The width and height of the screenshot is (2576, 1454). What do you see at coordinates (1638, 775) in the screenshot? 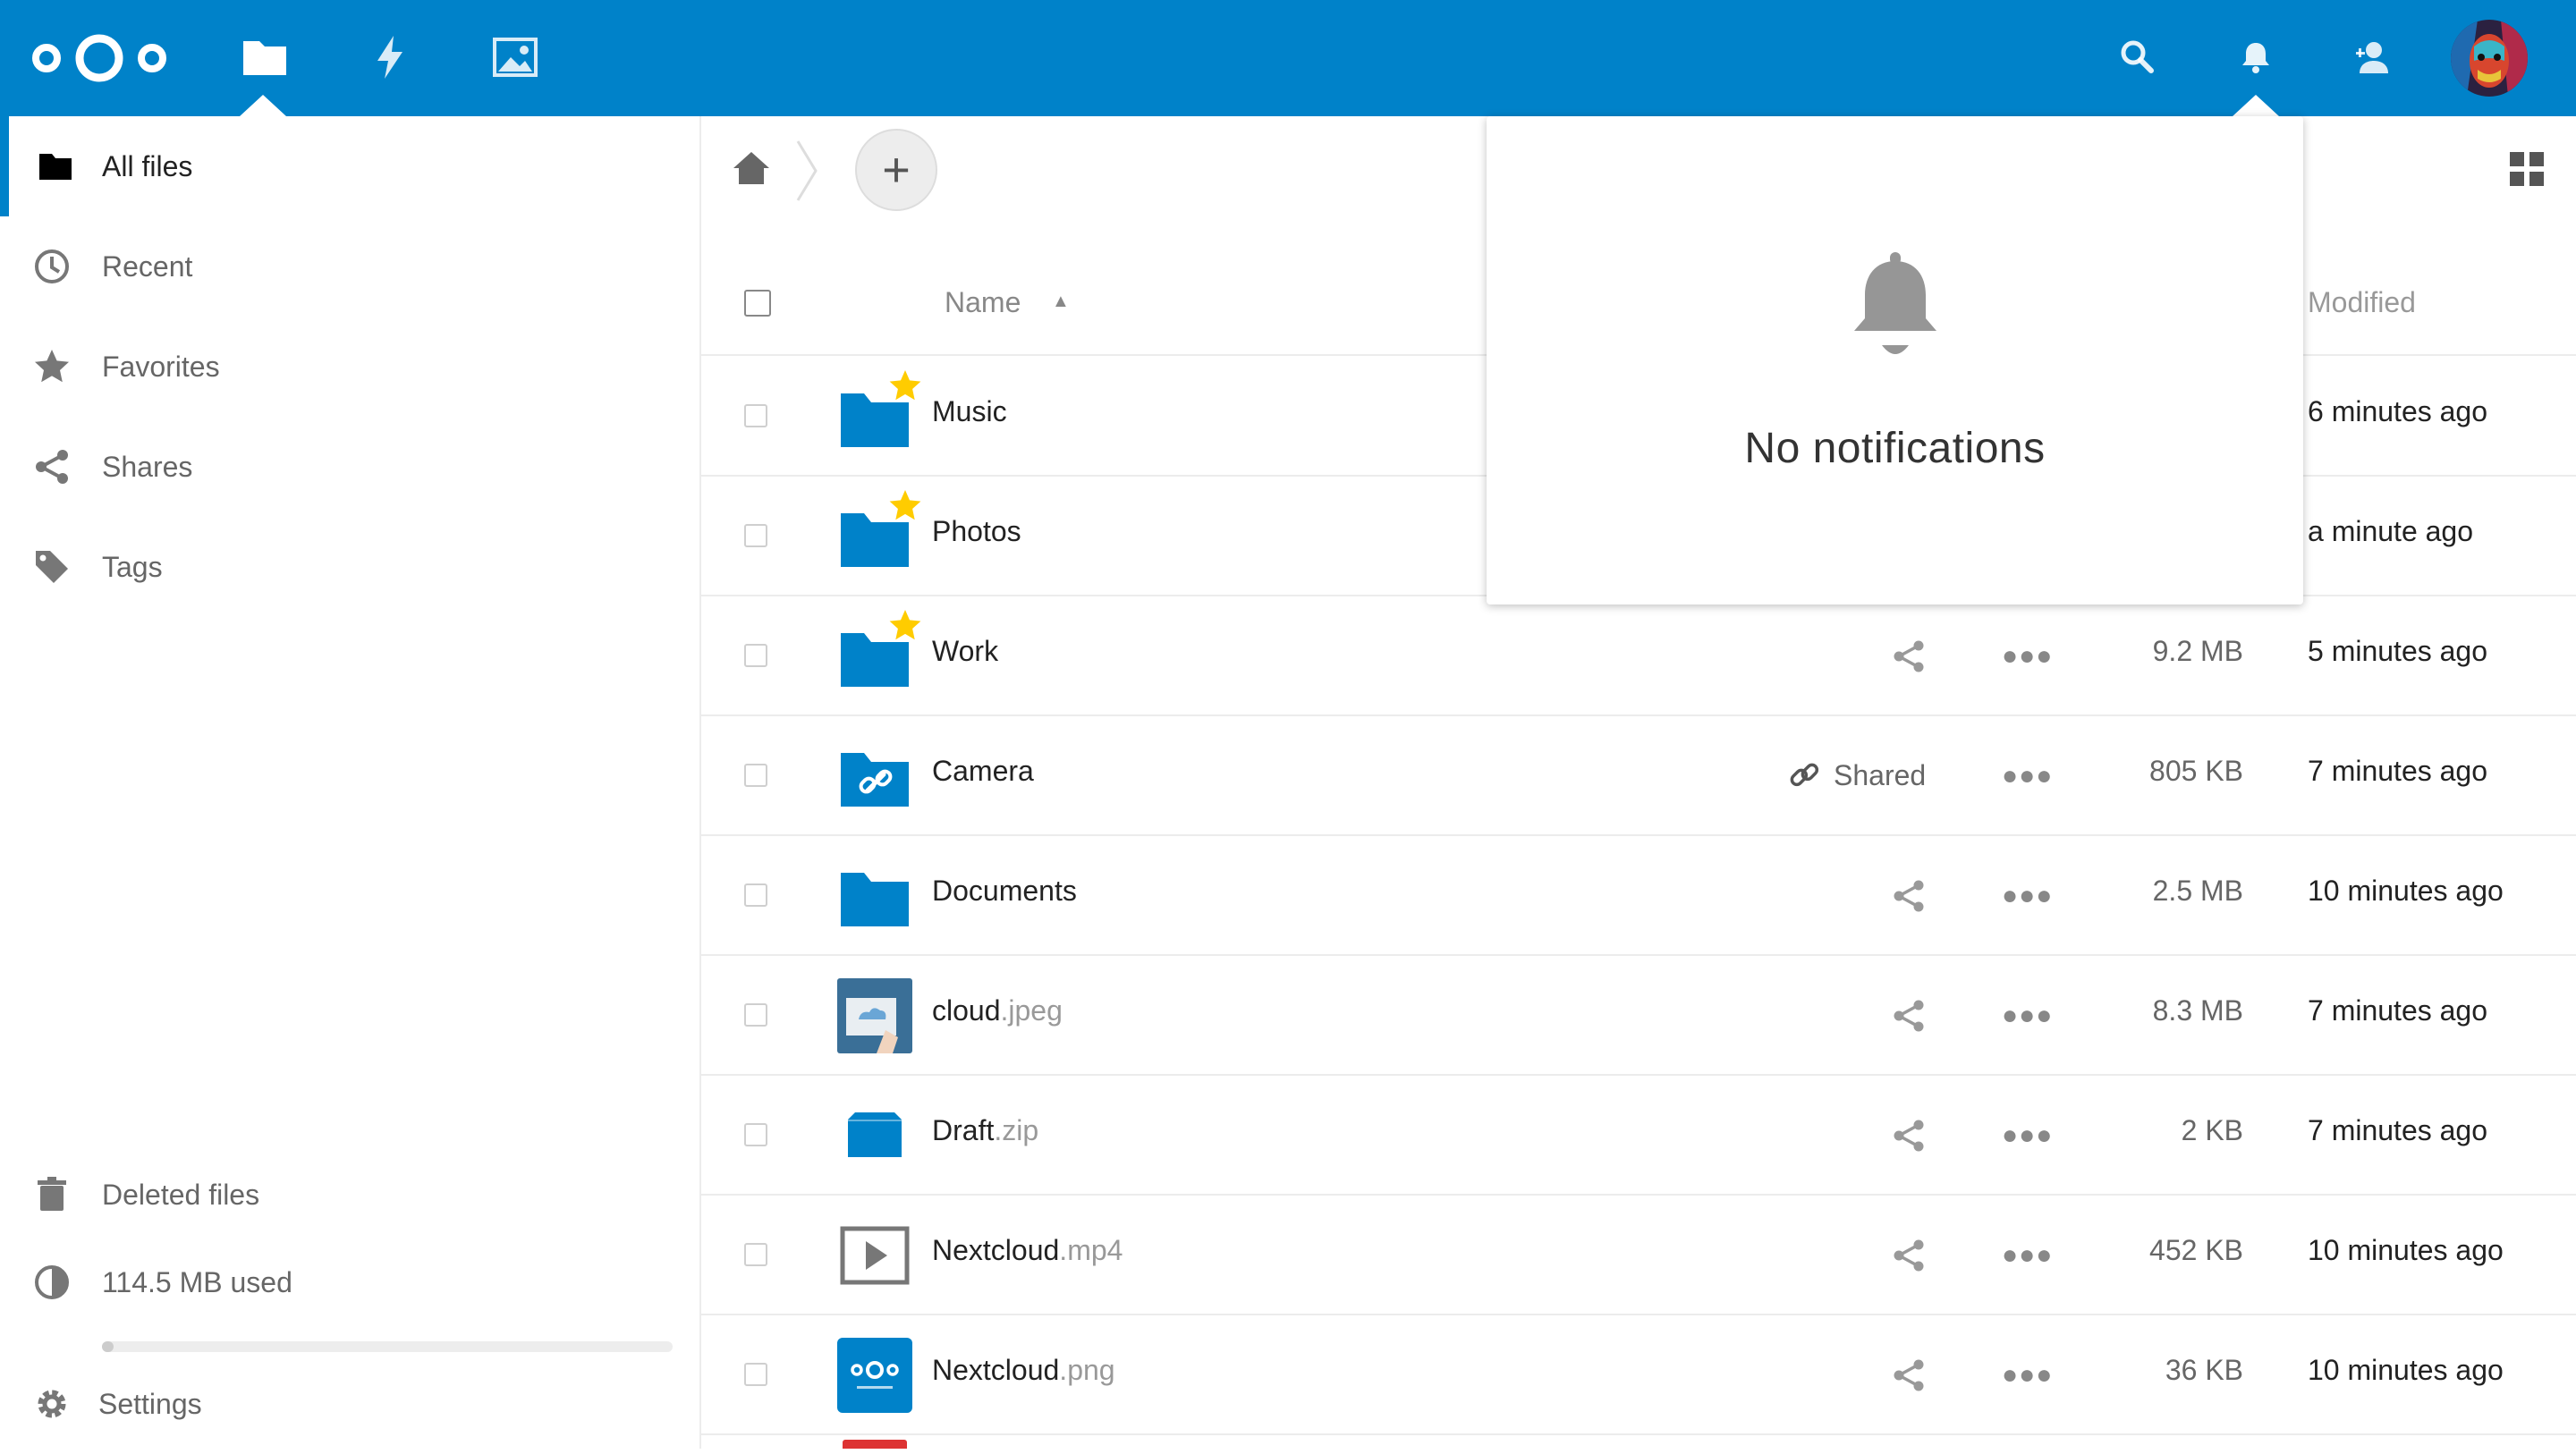
I see `table-row: Camera Shared ●●● 805 KB 7 minutes ago` at bounding box center [1638, 775].